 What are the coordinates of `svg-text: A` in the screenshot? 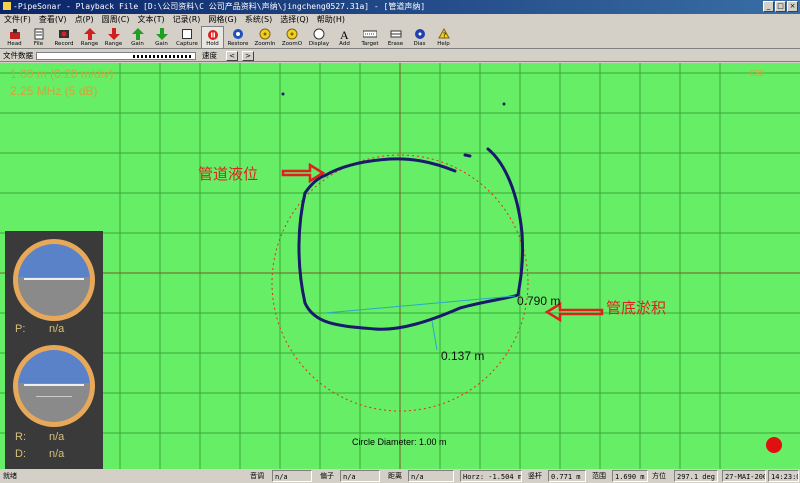 It's located at (344, 34).